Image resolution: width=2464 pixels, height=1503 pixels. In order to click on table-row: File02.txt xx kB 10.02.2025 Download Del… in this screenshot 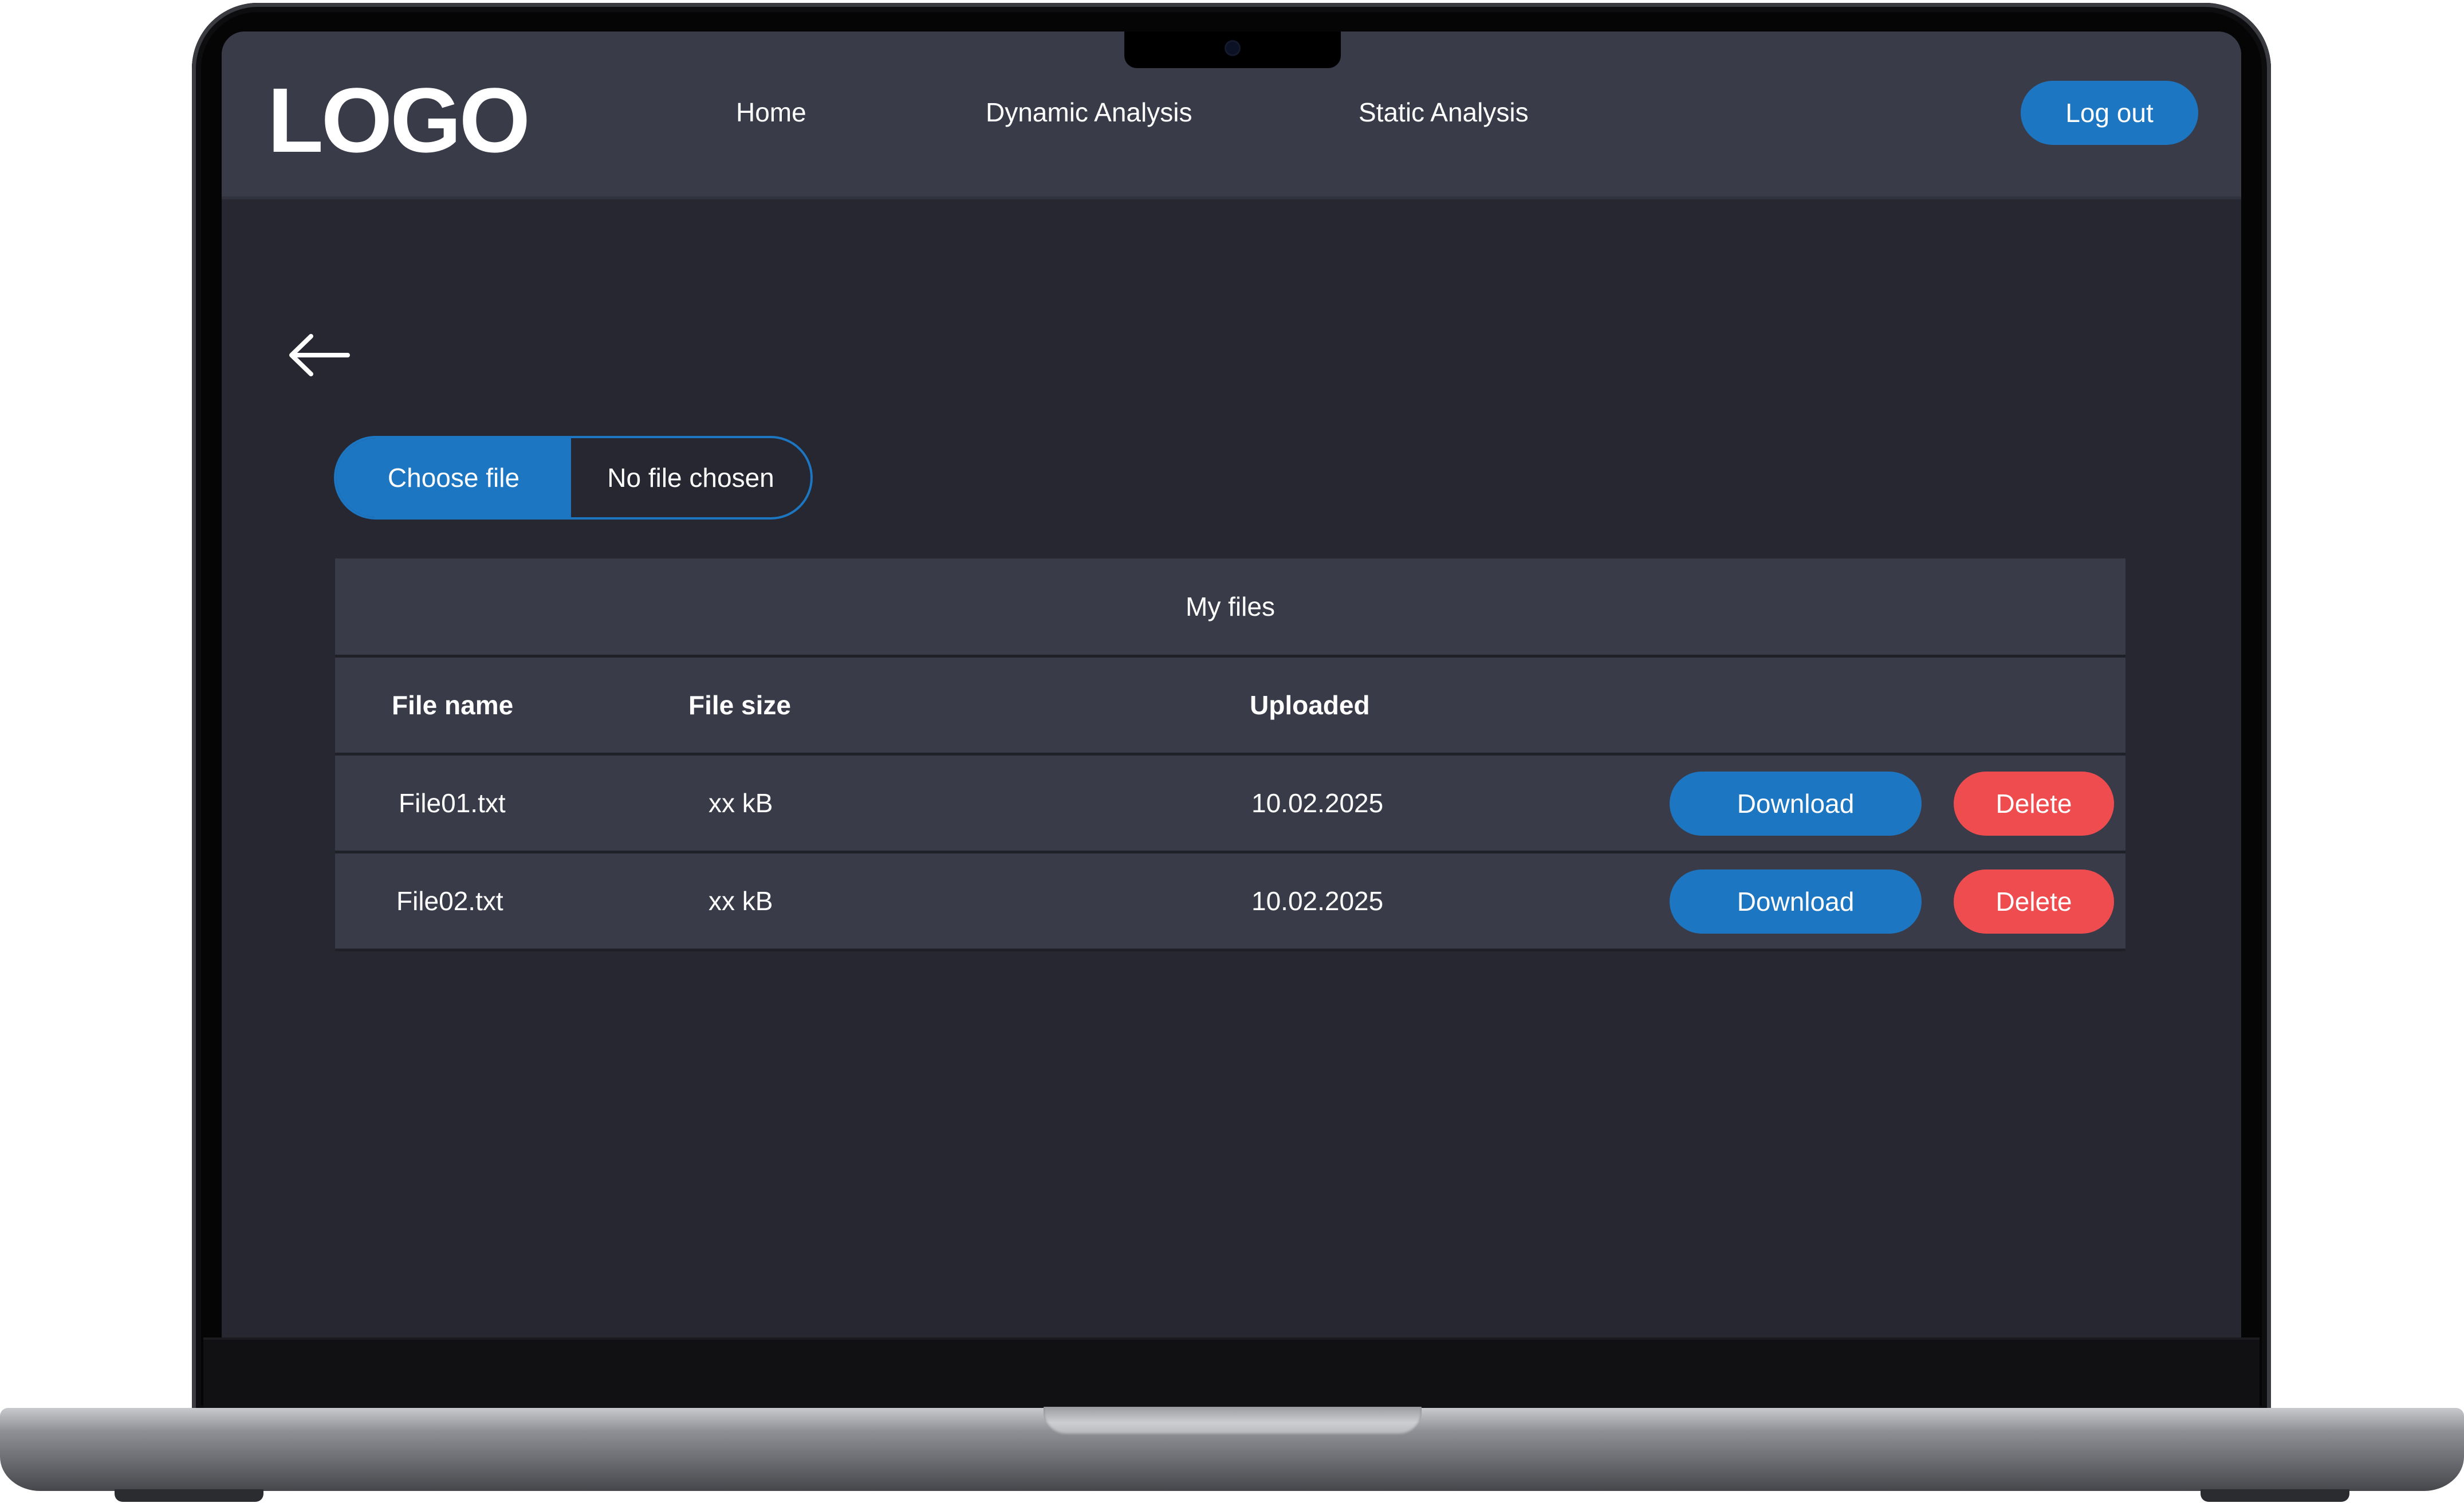, I will do `click(1230, 902)`.